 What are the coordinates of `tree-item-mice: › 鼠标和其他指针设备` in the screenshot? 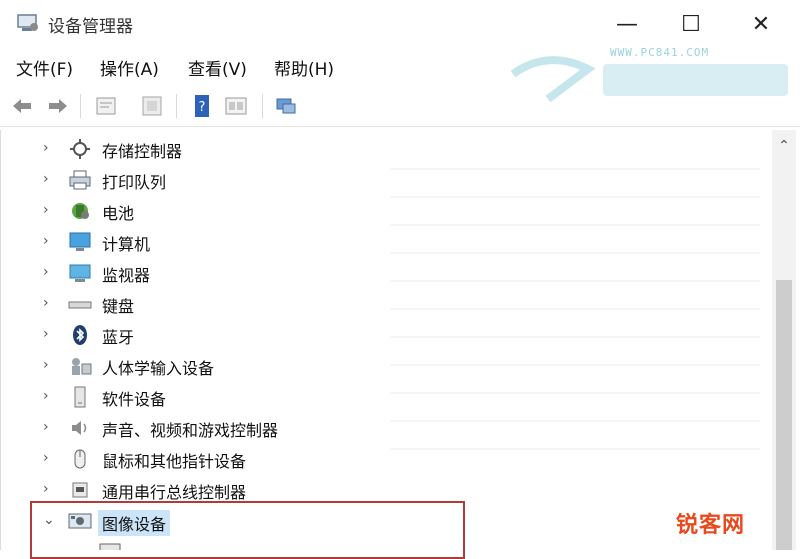 It's located at (386, 459).